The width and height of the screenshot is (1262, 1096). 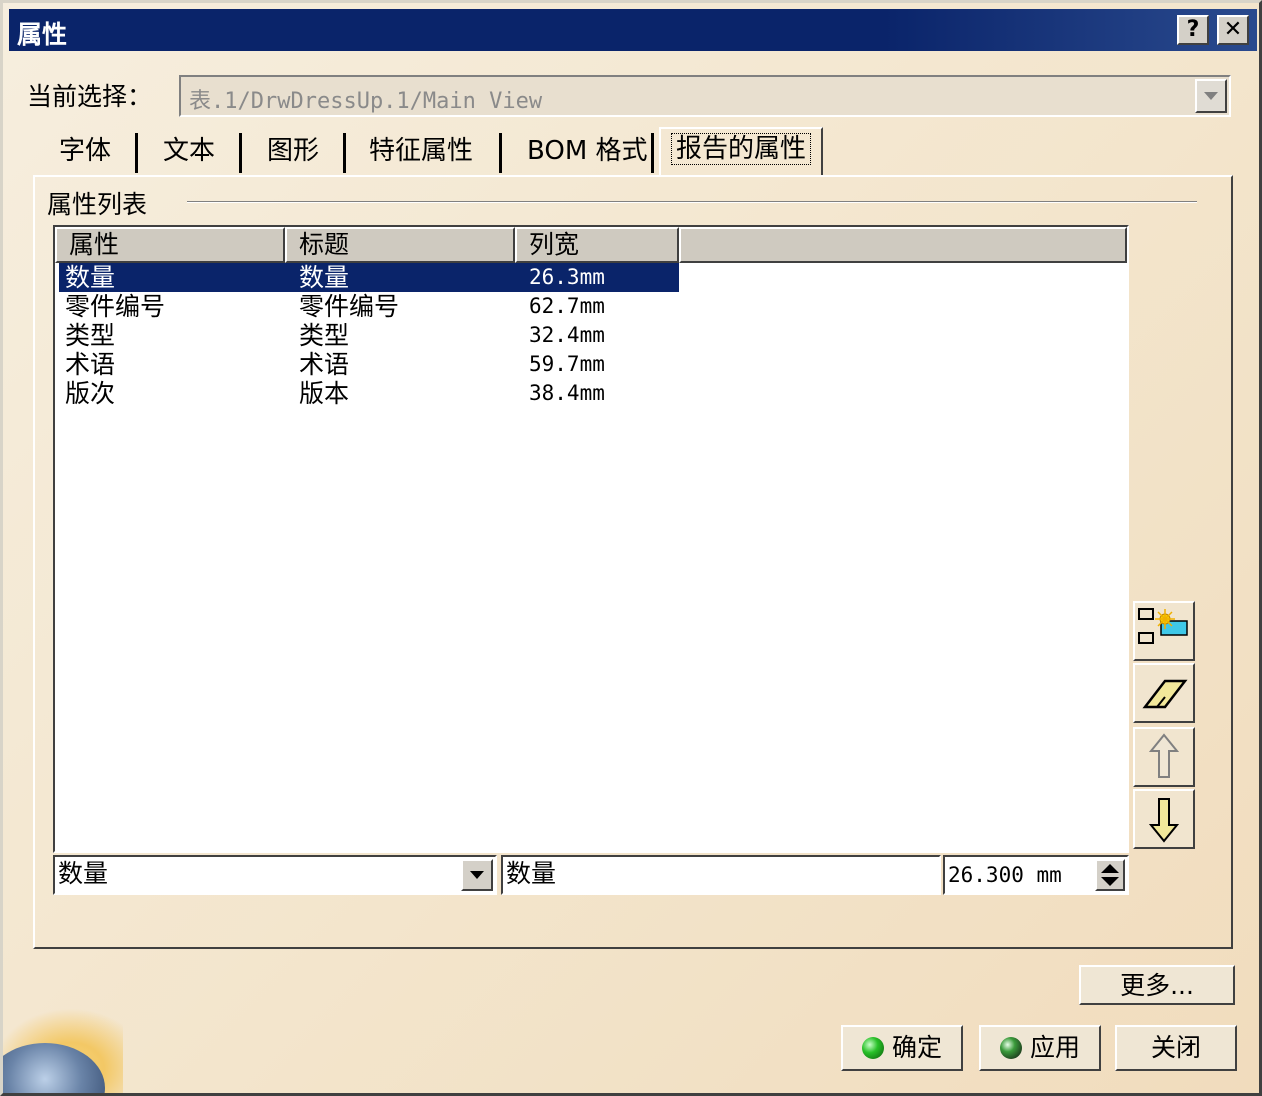 What do you see at coordinates (349, 306) in the screenshot?
I see `row-title: 零件编号` at bounding box center [349, 306].